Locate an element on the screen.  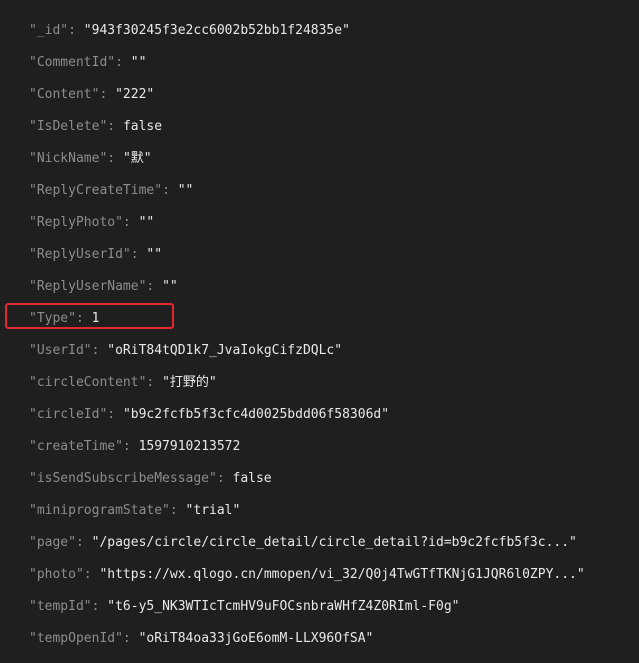
field-row-circlecontent: "circleContent": "打野的" is located at coordinates (319, 383).